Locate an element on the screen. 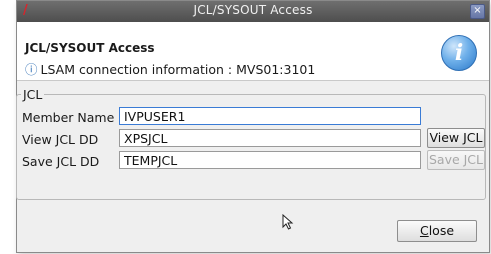 This screenshot has width=491, height=254. close-mnemonic: C is located at coordinates (424, 230).